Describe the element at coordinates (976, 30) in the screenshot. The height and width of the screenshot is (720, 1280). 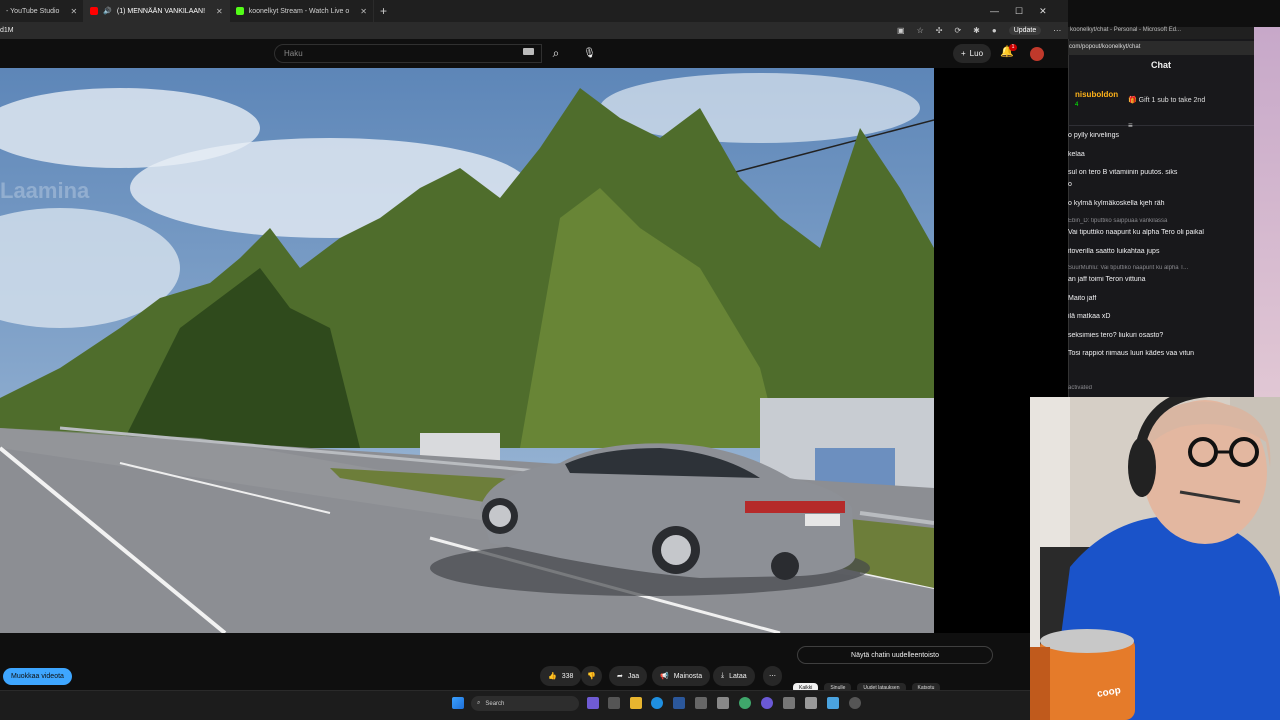
I see `puzzle-icon: ✱` at that location.